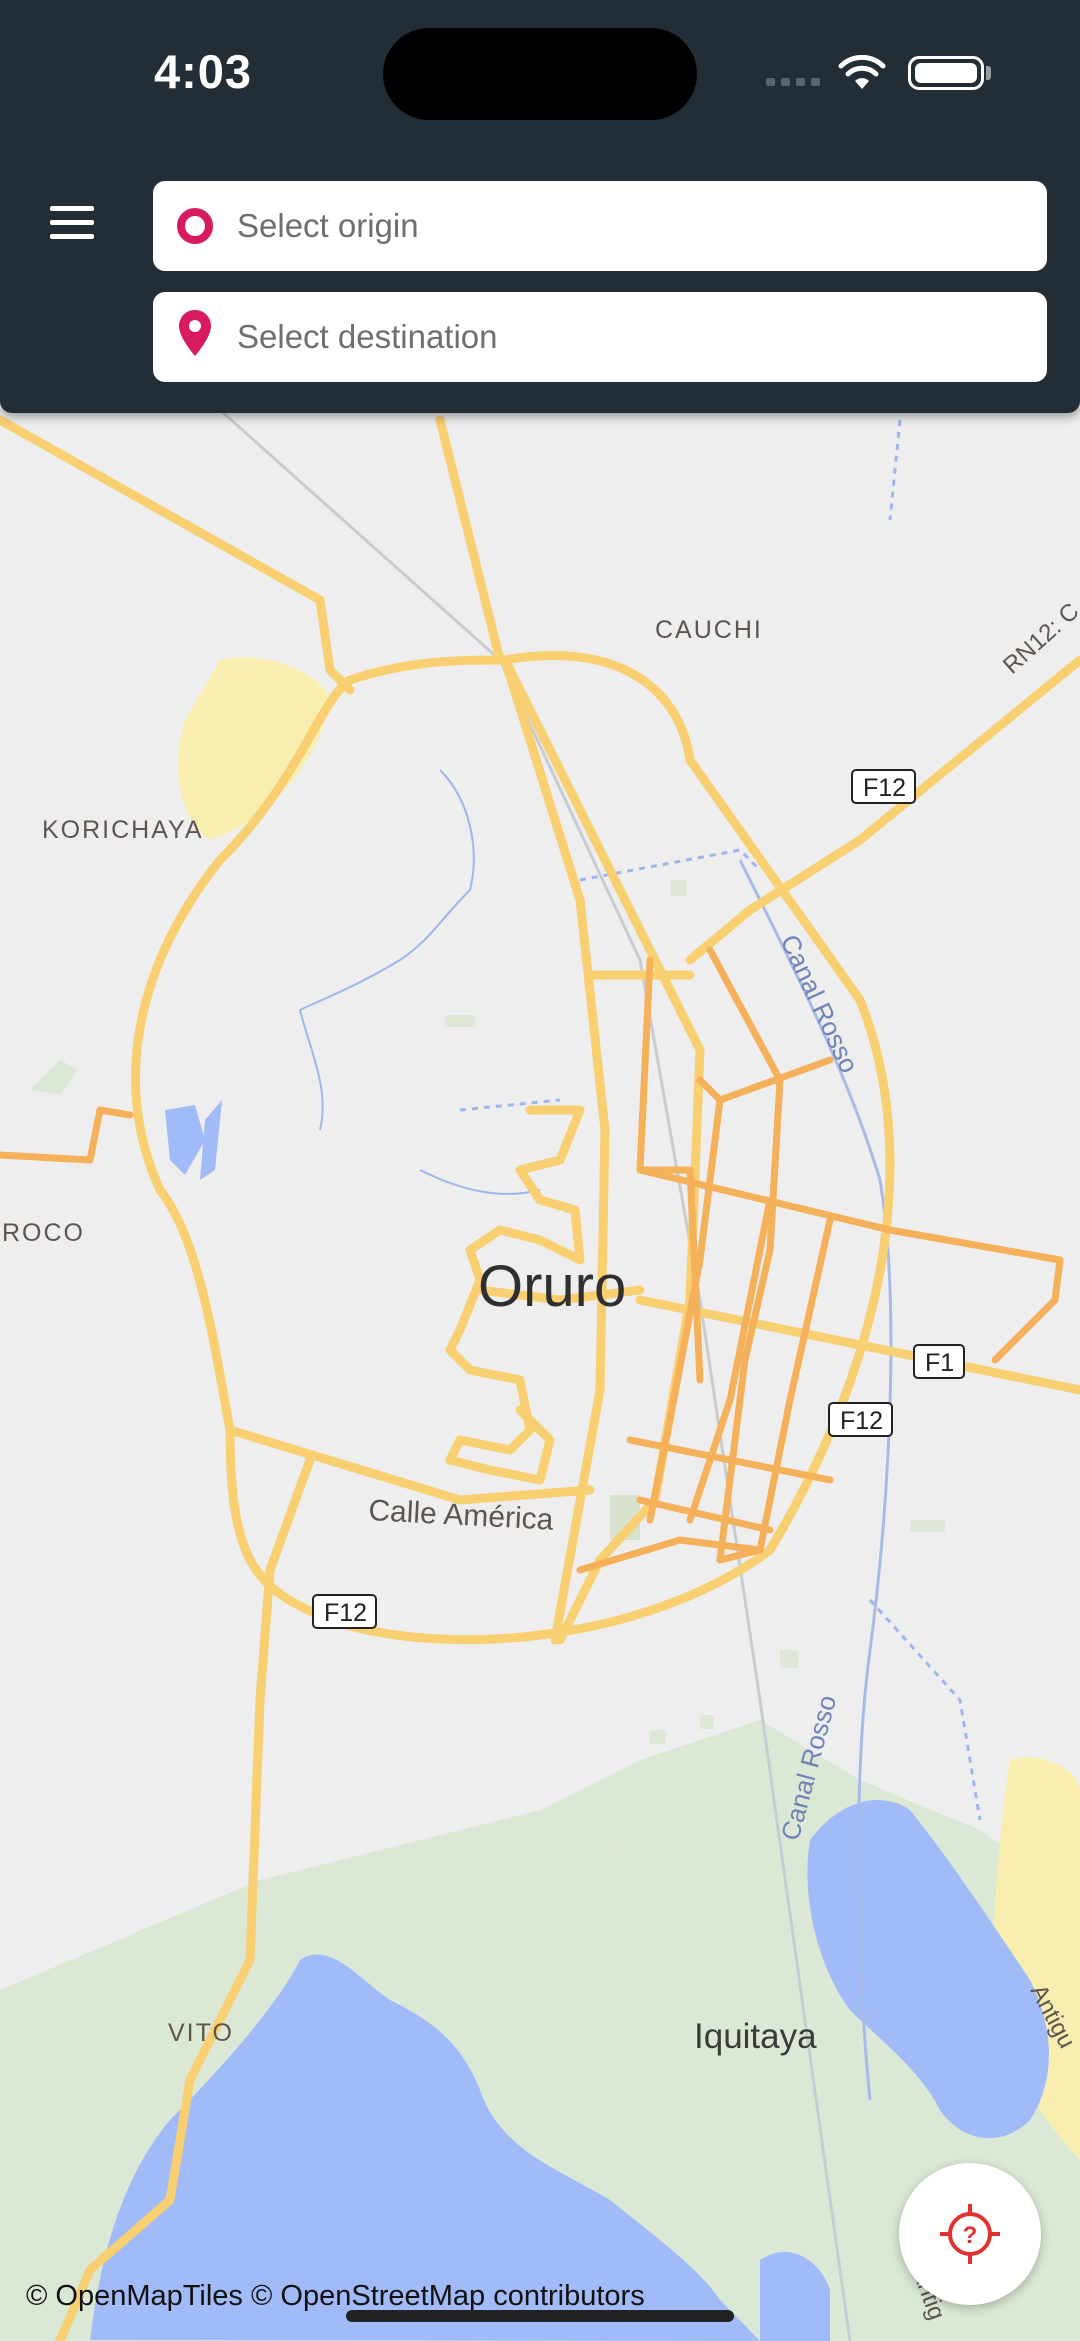 This screenshot has width=1080, height=2341. Describe the element at coordinates (367, 336) in the screenshot. I see `destination-placeholder: Select destination` at that location.